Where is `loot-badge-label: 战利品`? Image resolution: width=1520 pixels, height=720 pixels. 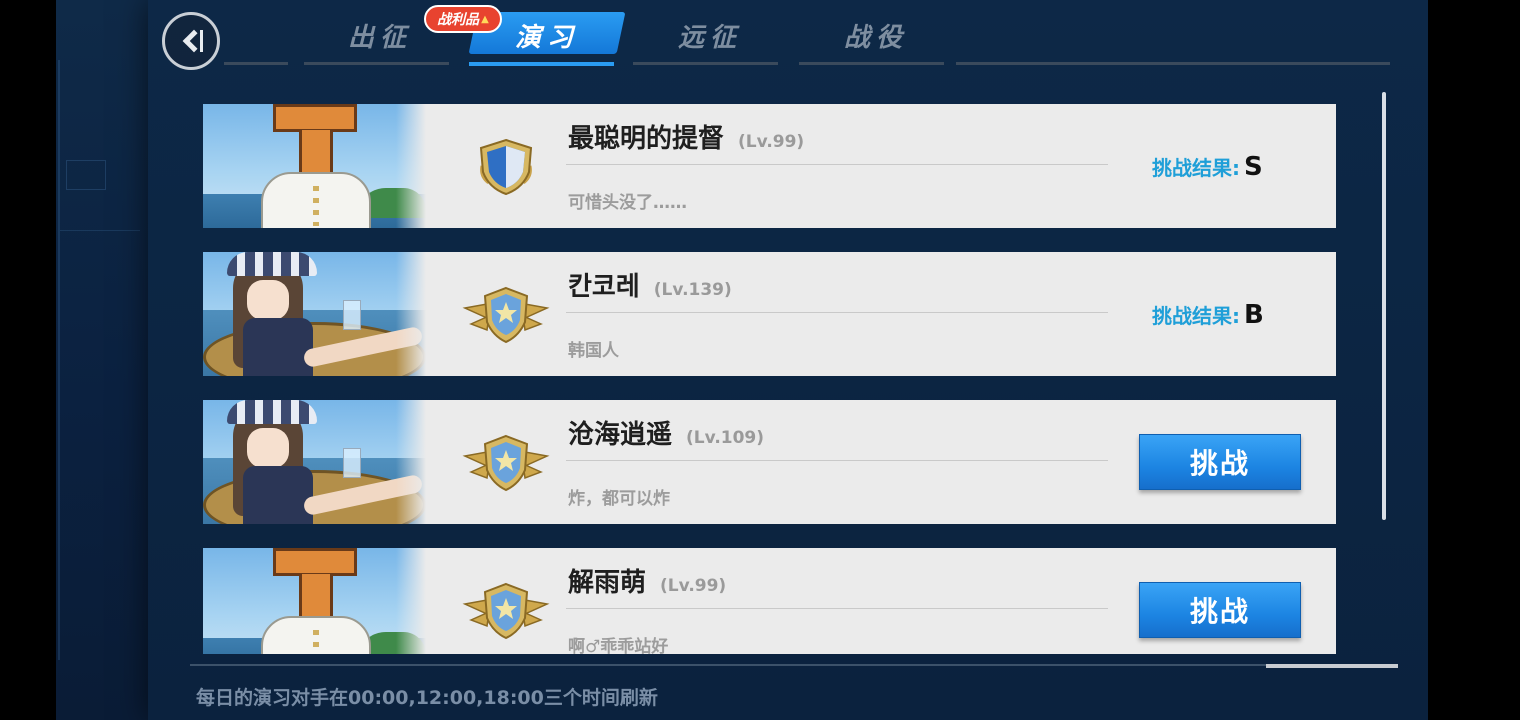 loot-badge-label: 战利品 is located at coordinates (458, 20).